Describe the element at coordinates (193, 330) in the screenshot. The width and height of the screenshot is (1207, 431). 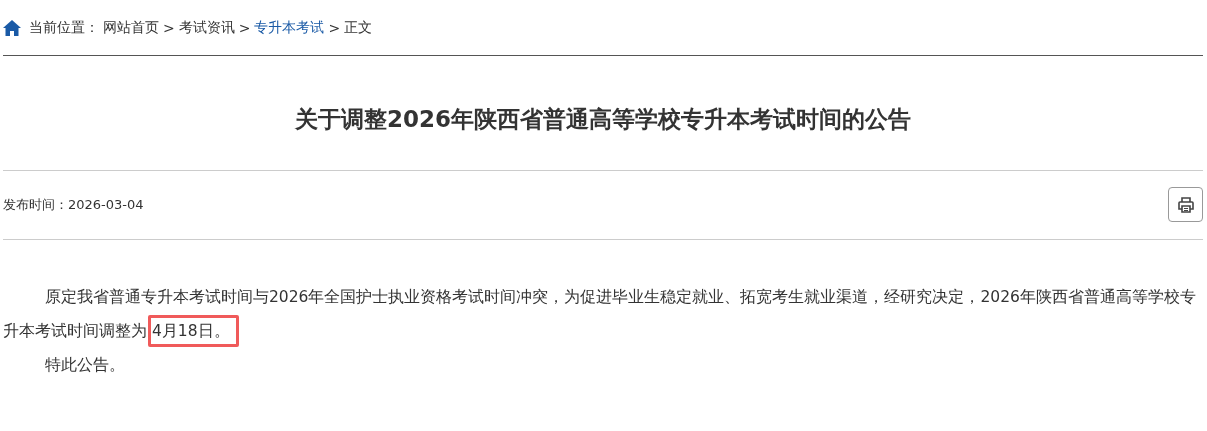
I see `highlight-box: 4月18日。` at that location.